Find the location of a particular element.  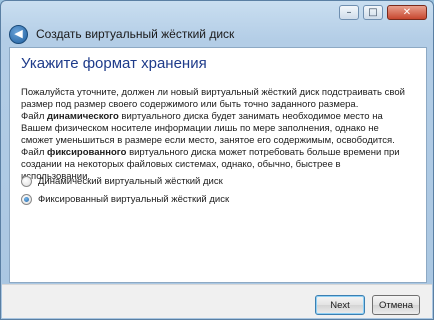

fixed-keyword: фиксированного is located at coordinates (87, 152).